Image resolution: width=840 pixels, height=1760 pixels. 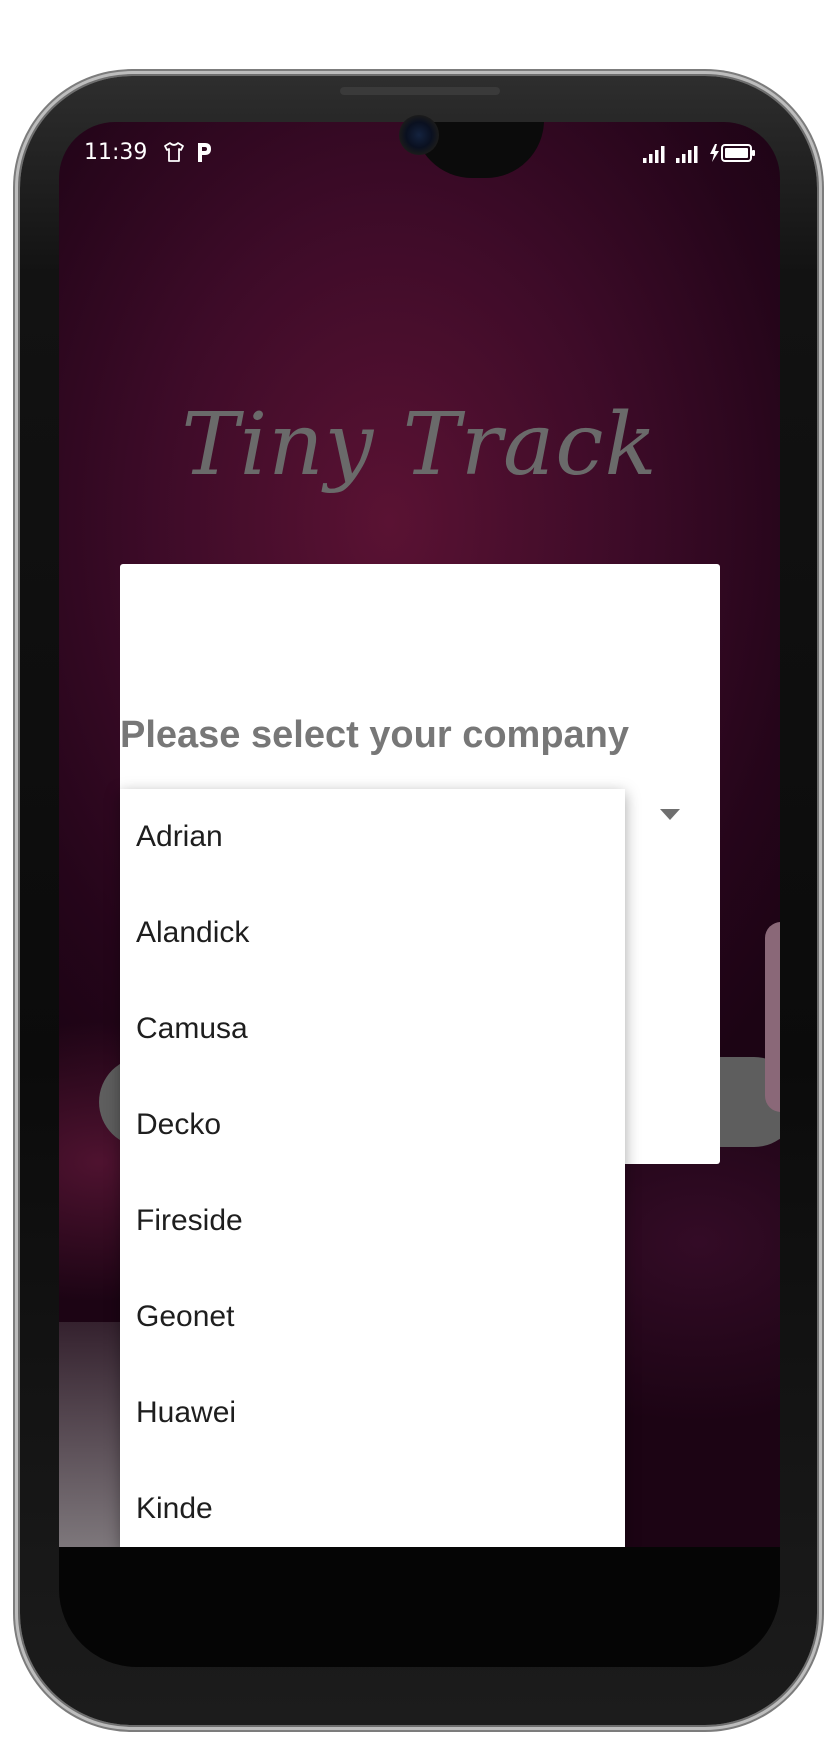 I want to click on p-icon, so click(x=204, y=154).